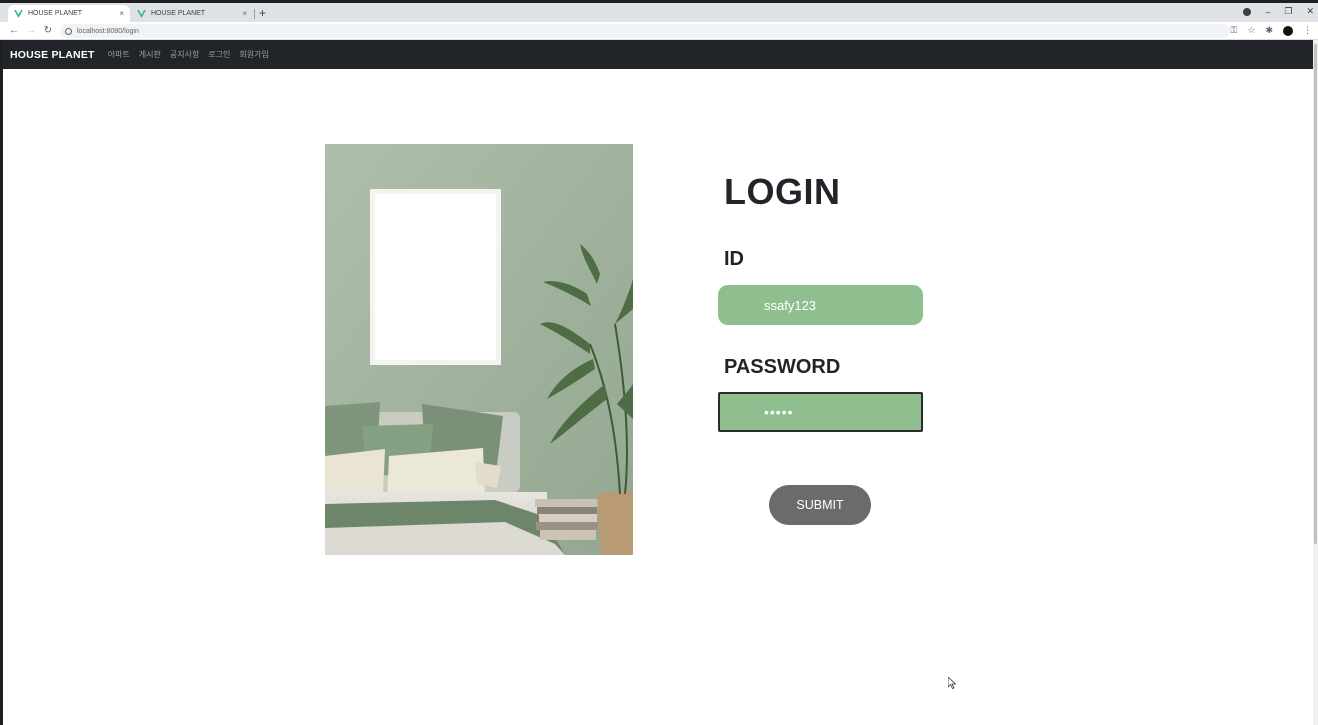  What do you see at coordinates (1278, 11) in the screenshot?
I see `window-controls: – ❐ ✕` at bounding box center [1278, 11].